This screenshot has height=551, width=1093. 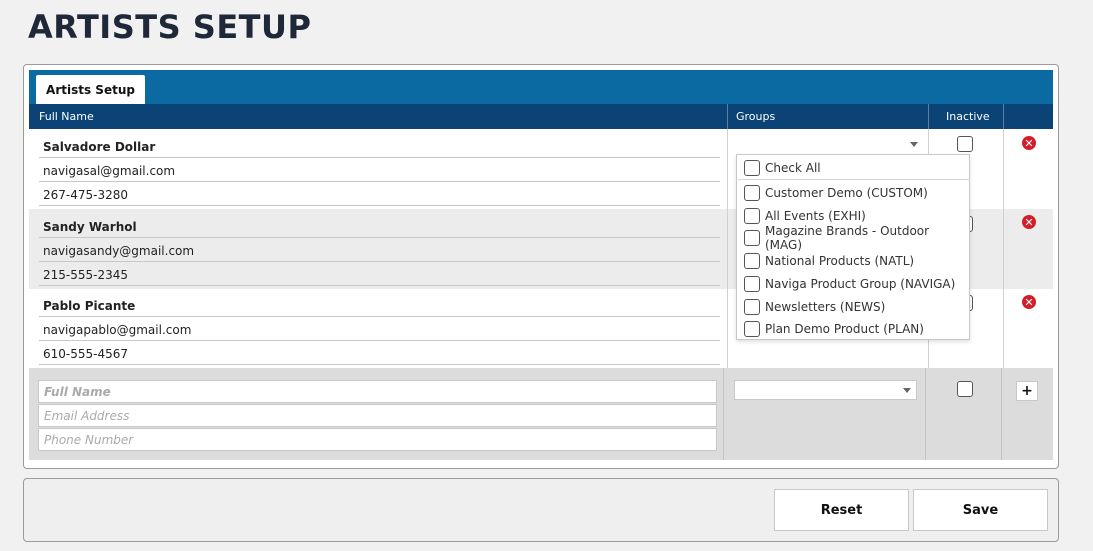 I want to click on tab-artists-setup: Artists Setup, so click(x=90, y=89).